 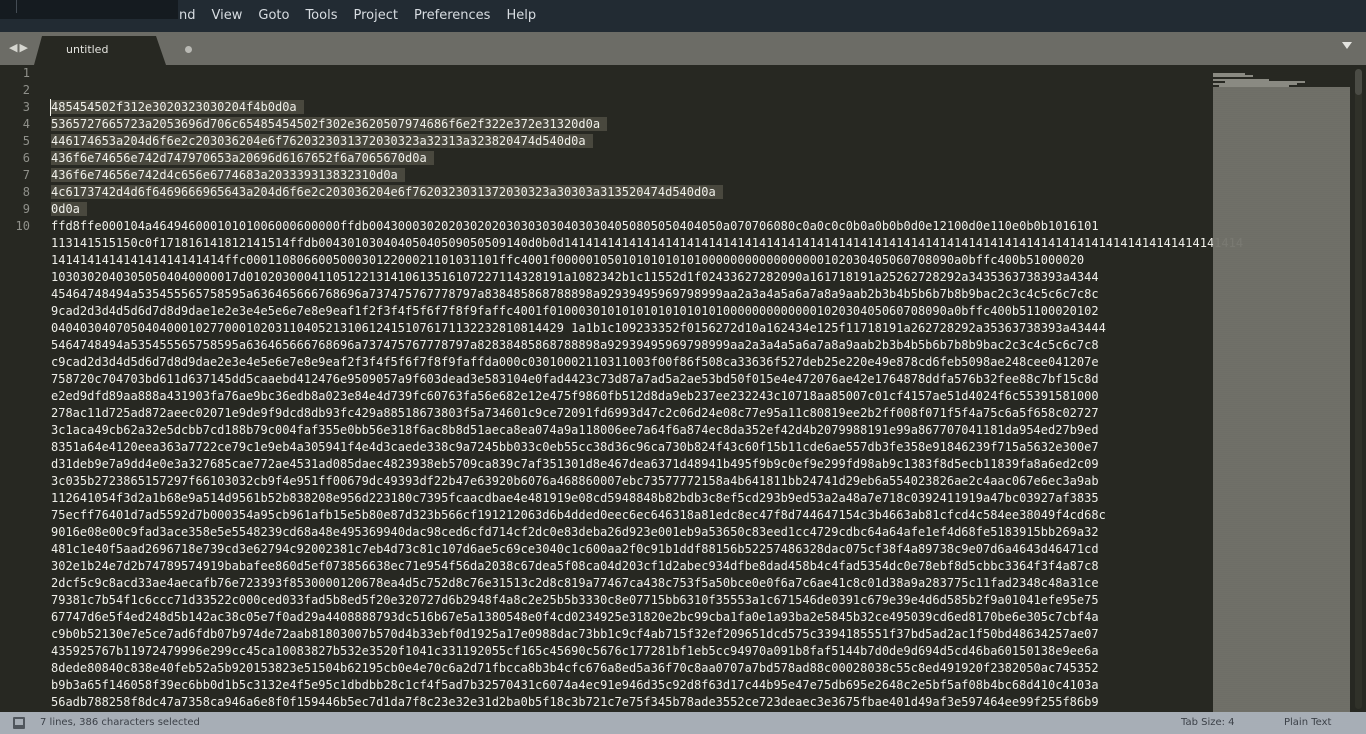 I want to click on line-text: 0d0a, so click(x=69, y=209).